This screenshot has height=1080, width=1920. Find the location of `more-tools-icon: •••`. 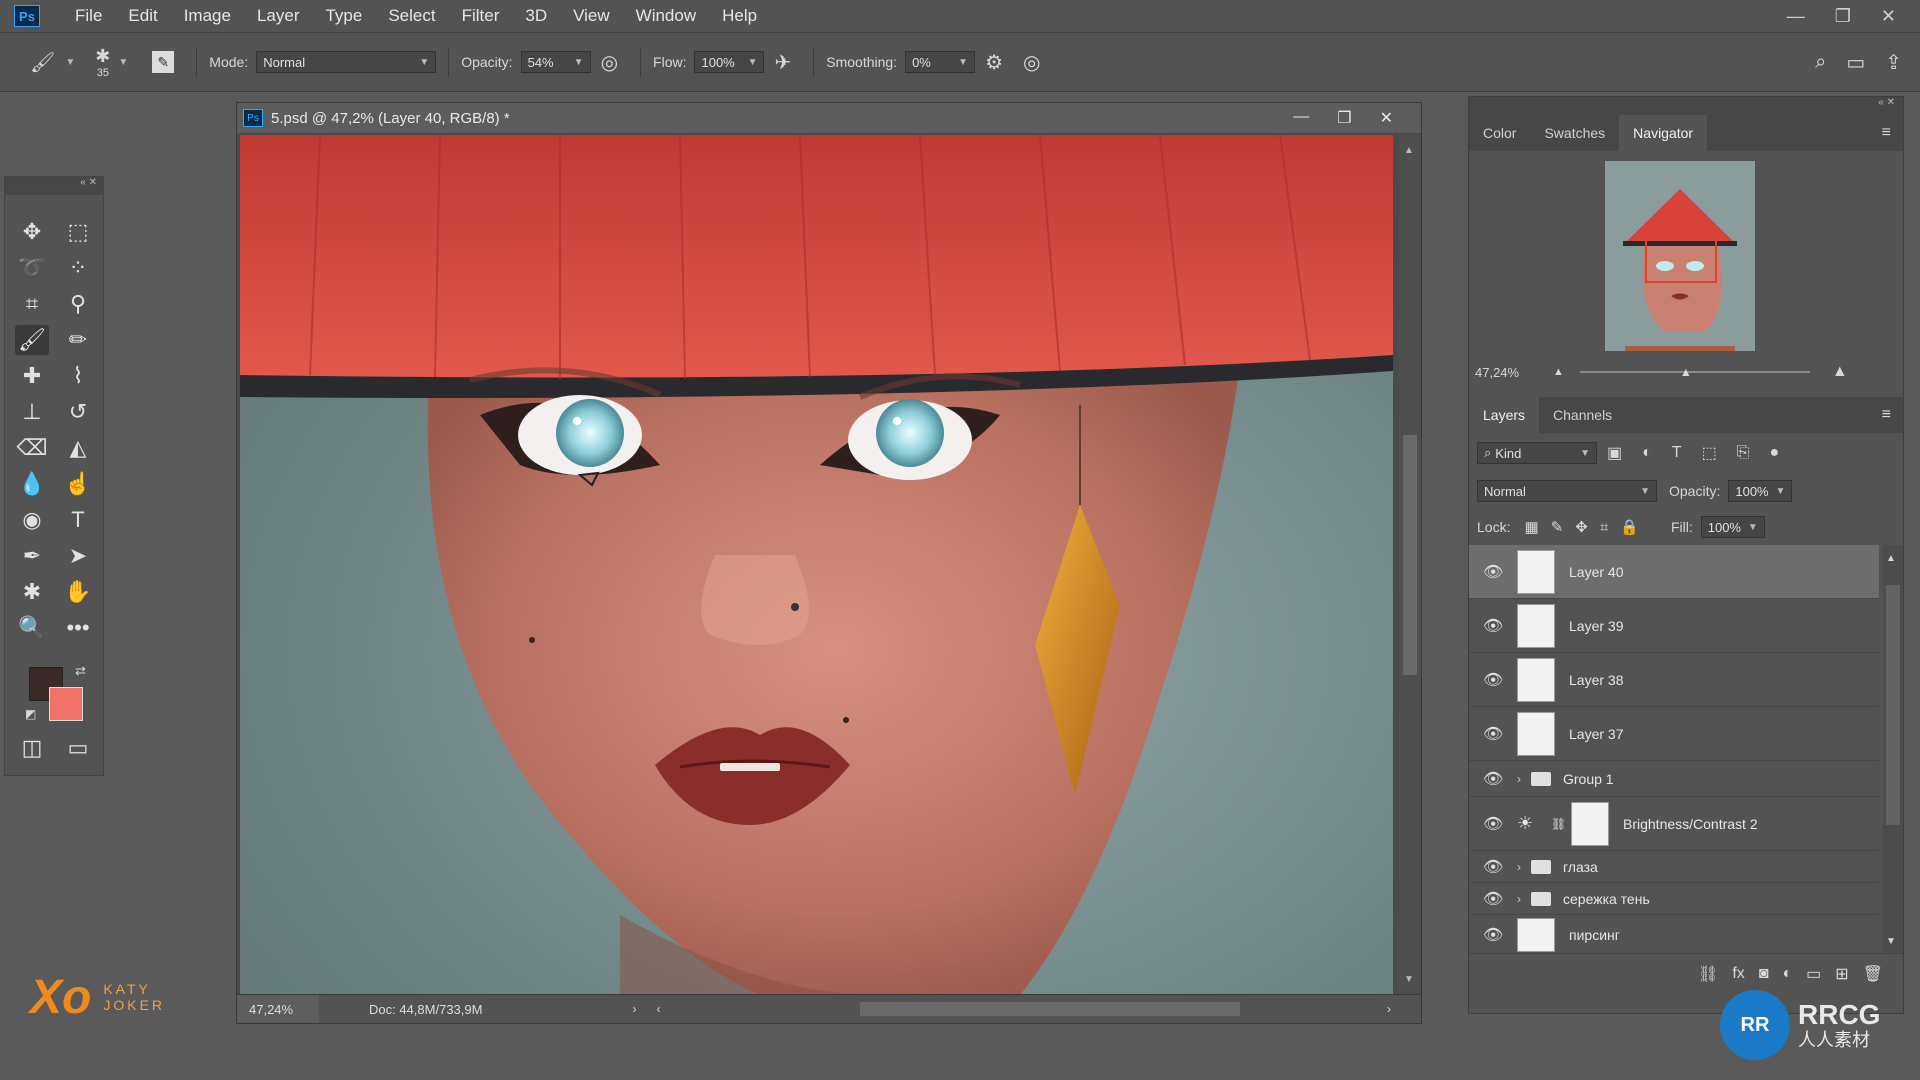

more-tools-icon: ••• is located at coordinates (78, 628).